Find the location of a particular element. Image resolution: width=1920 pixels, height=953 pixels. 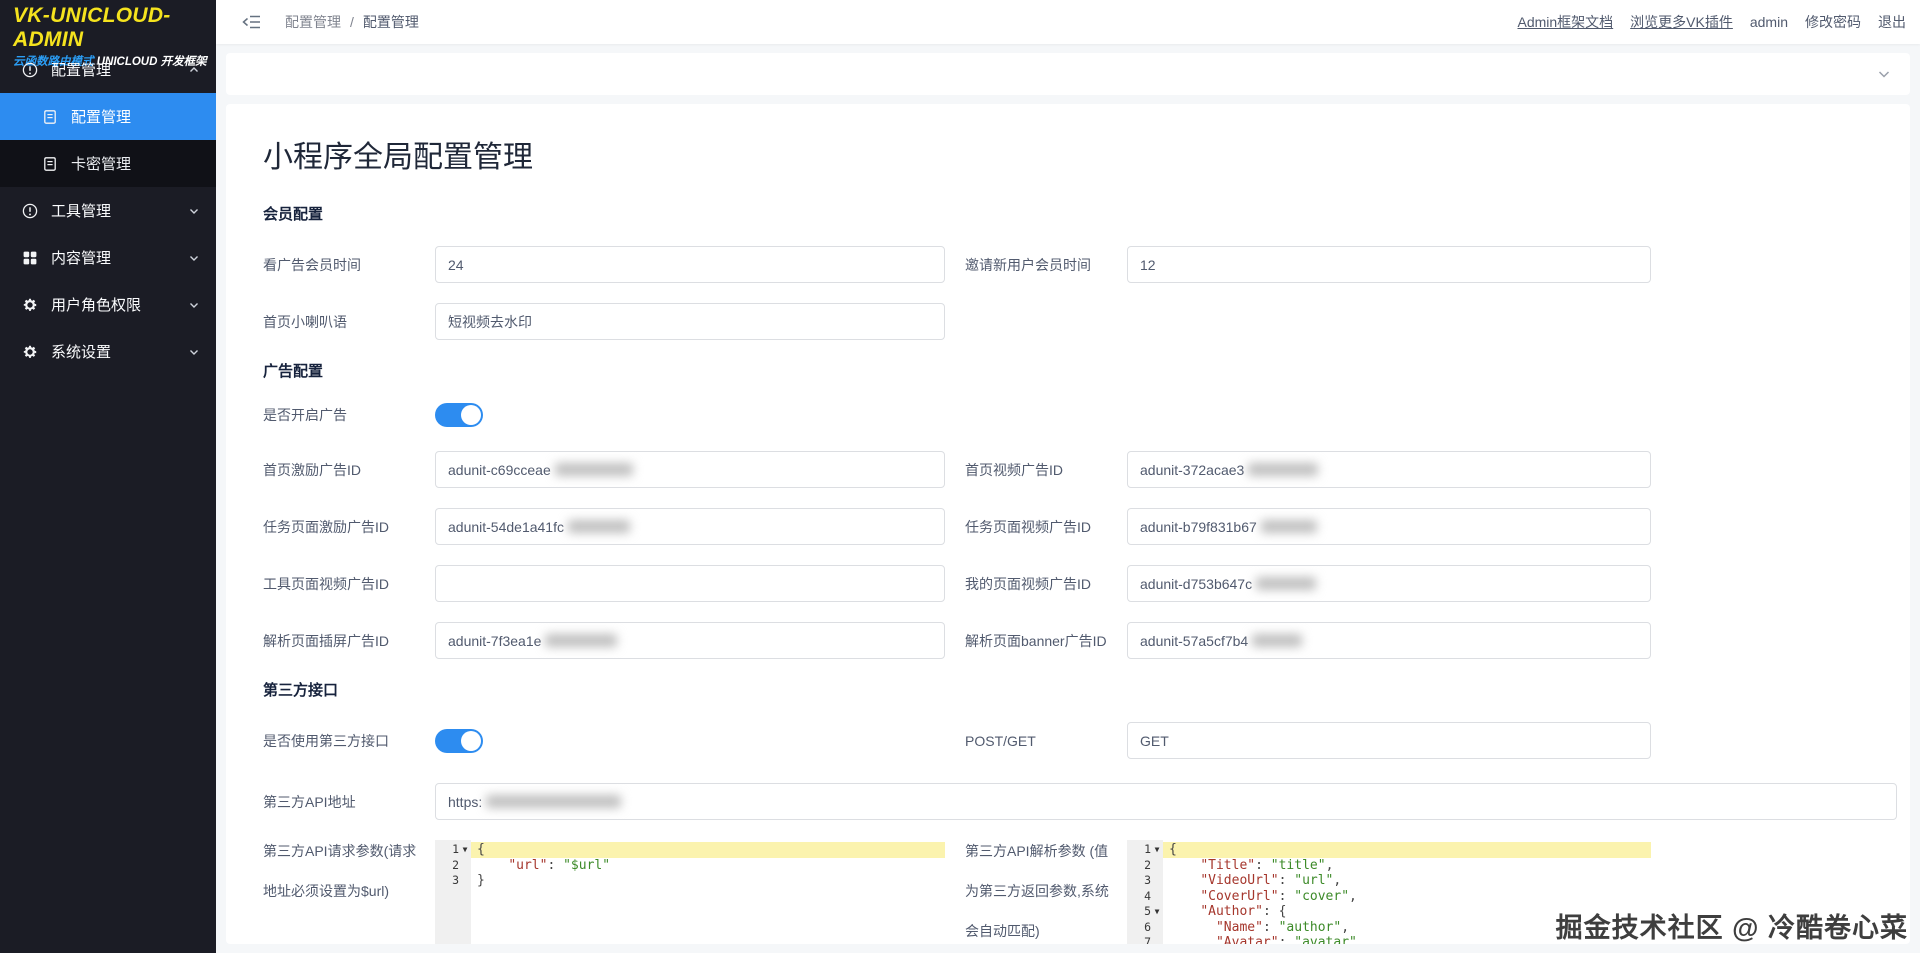

field-label: 邀请新用户会员时间 is located at coordinates (1028, 264).